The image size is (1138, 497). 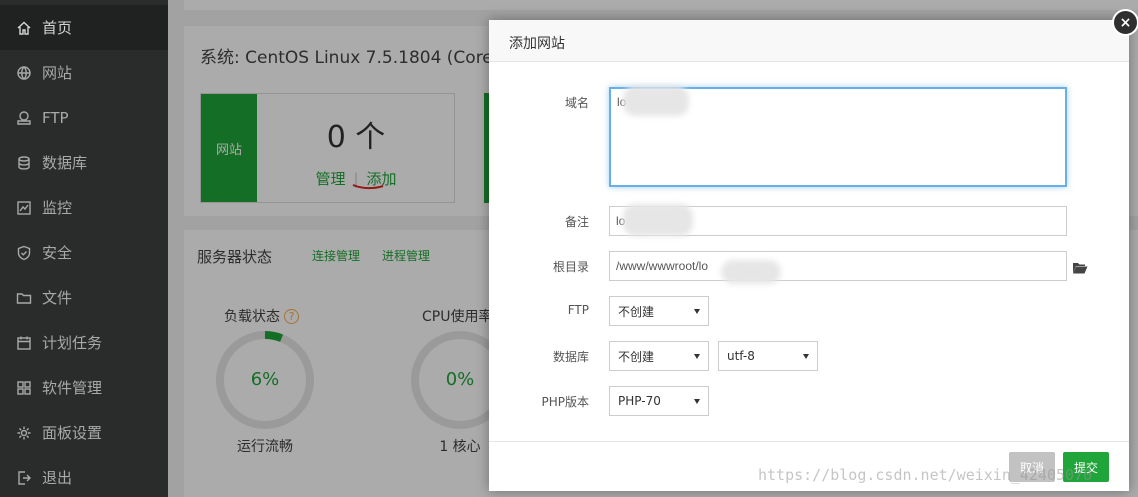 I want to click on sidebar-item-label: 网站, so click(x=57, y=73).